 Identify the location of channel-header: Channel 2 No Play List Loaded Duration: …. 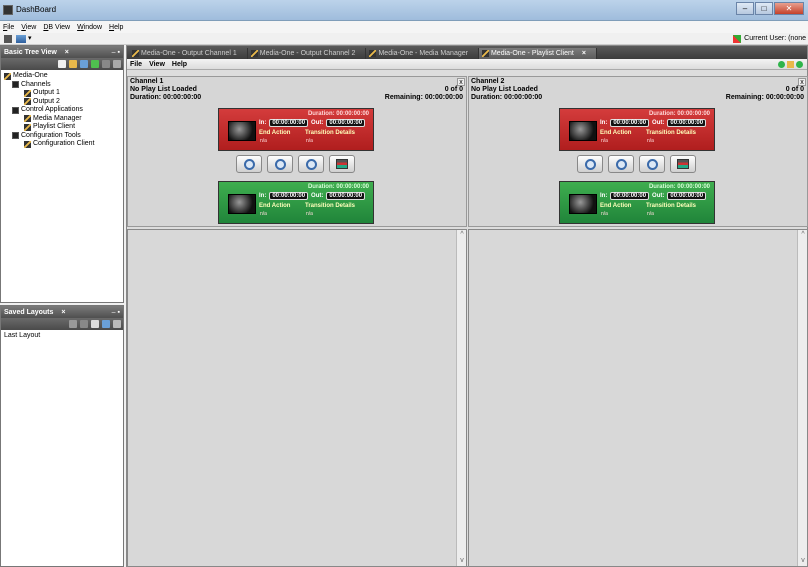
(638, 90).